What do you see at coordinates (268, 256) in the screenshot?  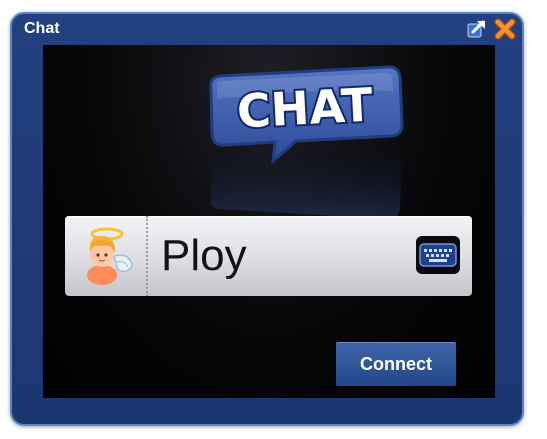 I see `username-bar: Ploy` at bounding box center [268, 256].